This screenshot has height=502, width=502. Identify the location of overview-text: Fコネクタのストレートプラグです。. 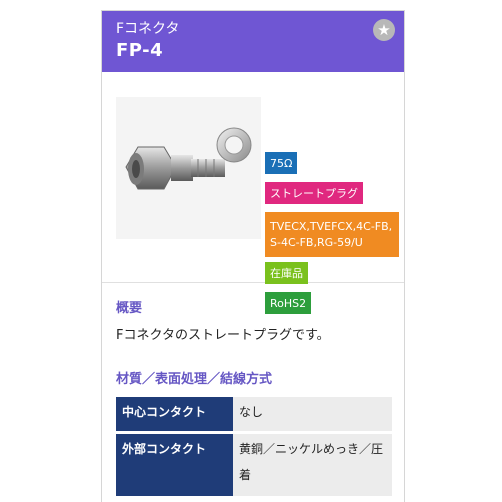
(223, 335).